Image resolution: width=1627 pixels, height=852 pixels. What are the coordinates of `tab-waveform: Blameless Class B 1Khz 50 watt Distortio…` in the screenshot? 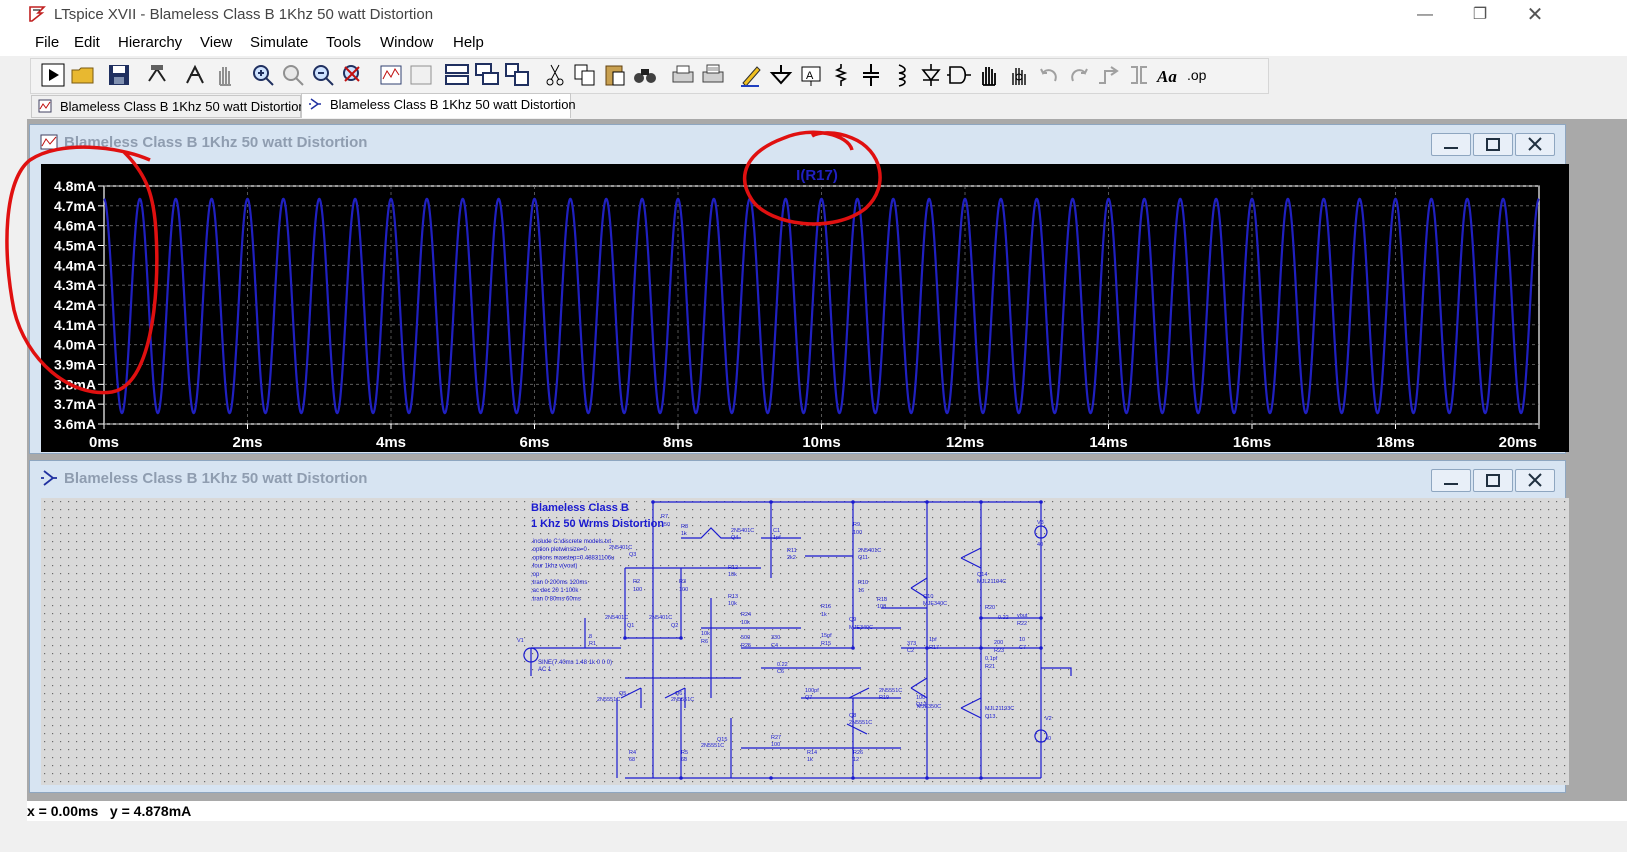 It's located at (168, 106).